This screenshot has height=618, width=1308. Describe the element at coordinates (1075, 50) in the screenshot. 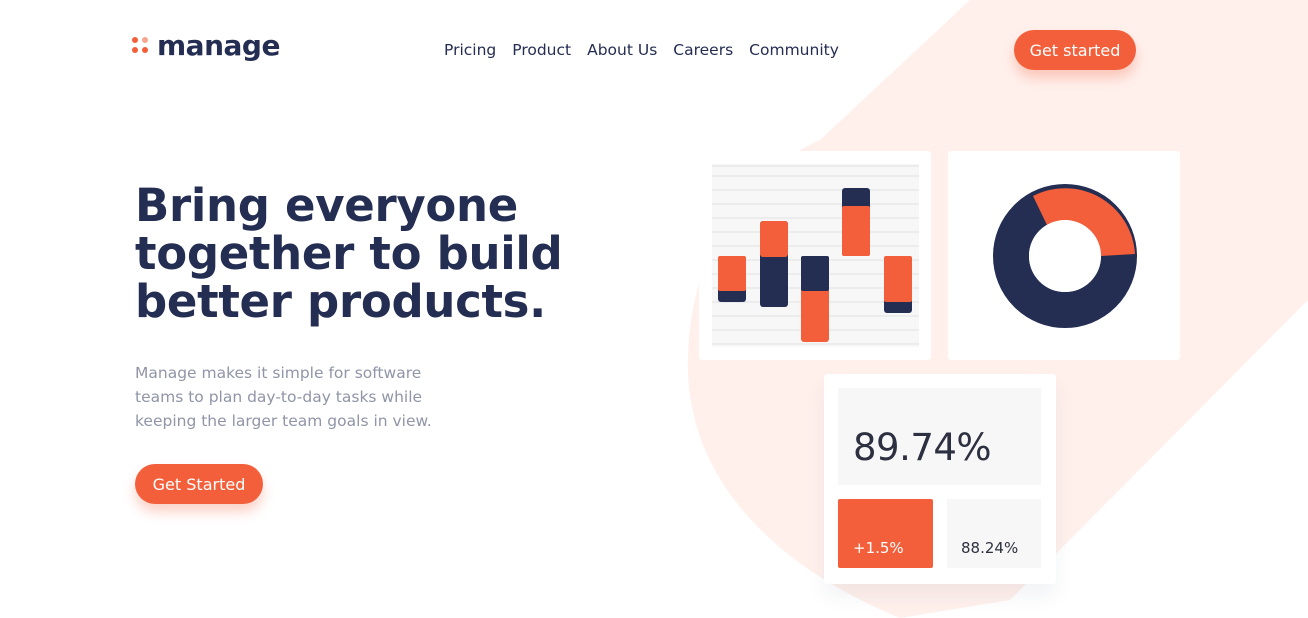

I see `header-get-started-button: Get started` at that location.